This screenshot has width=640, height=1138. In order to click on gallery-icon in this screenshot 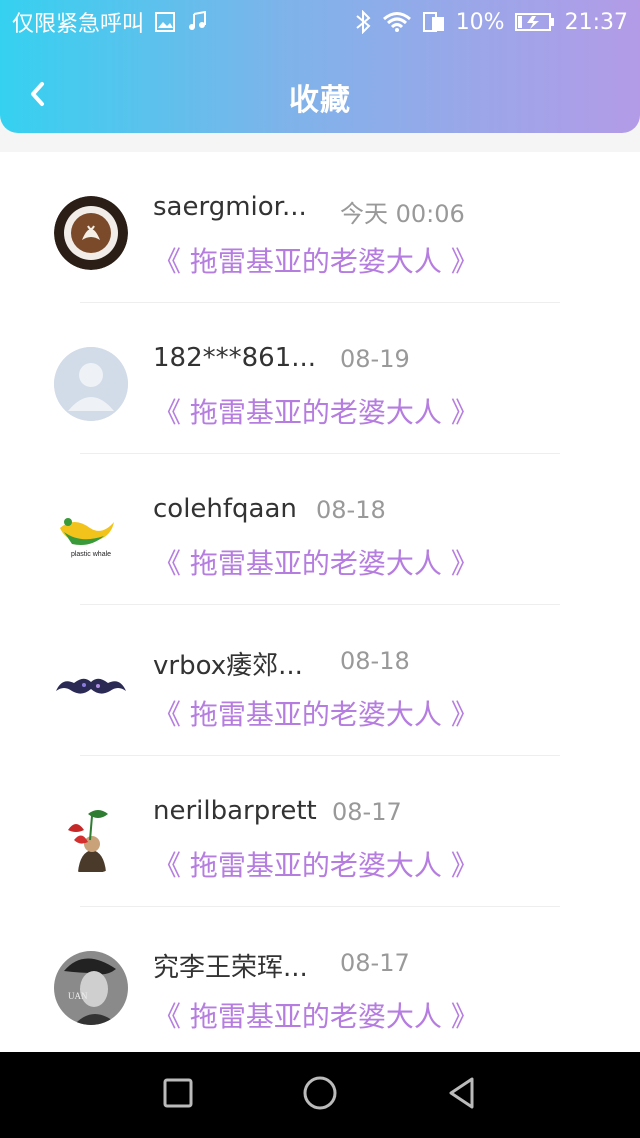, I will do `click(165, 22)`.